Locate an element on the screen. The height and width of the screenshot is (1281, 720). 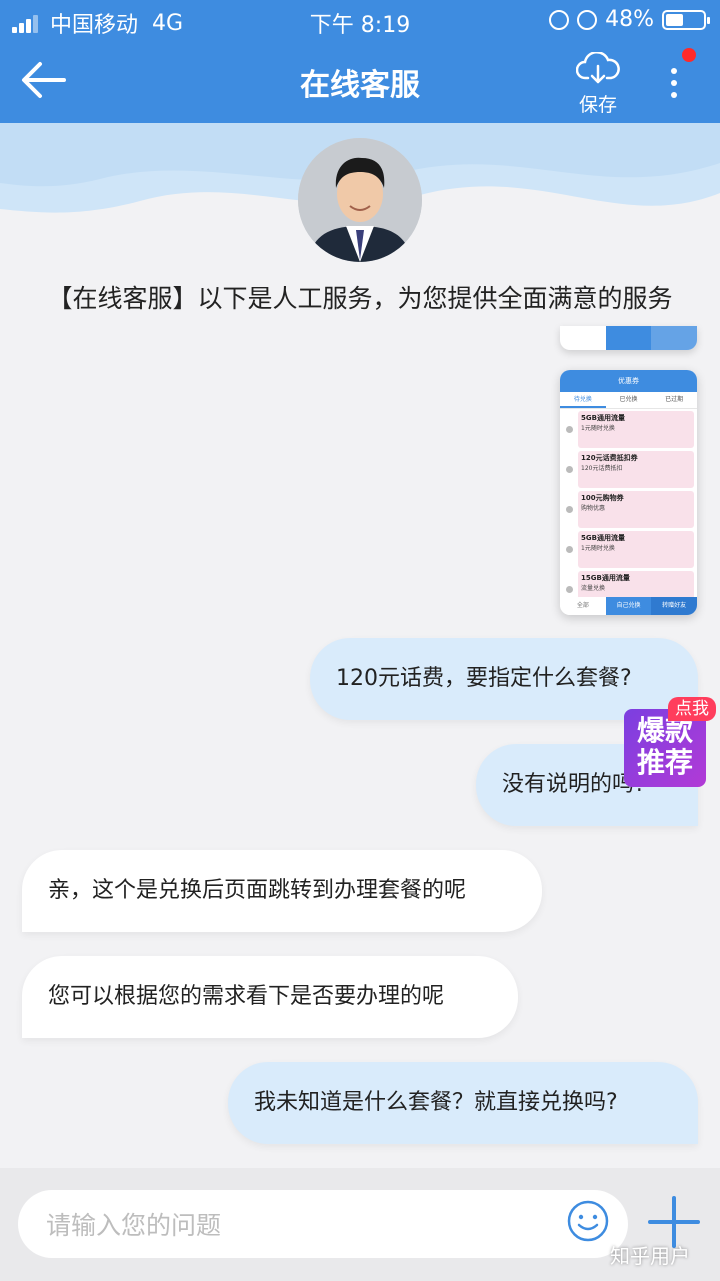
save-button: 保存 is located at coordinates (598, 84).